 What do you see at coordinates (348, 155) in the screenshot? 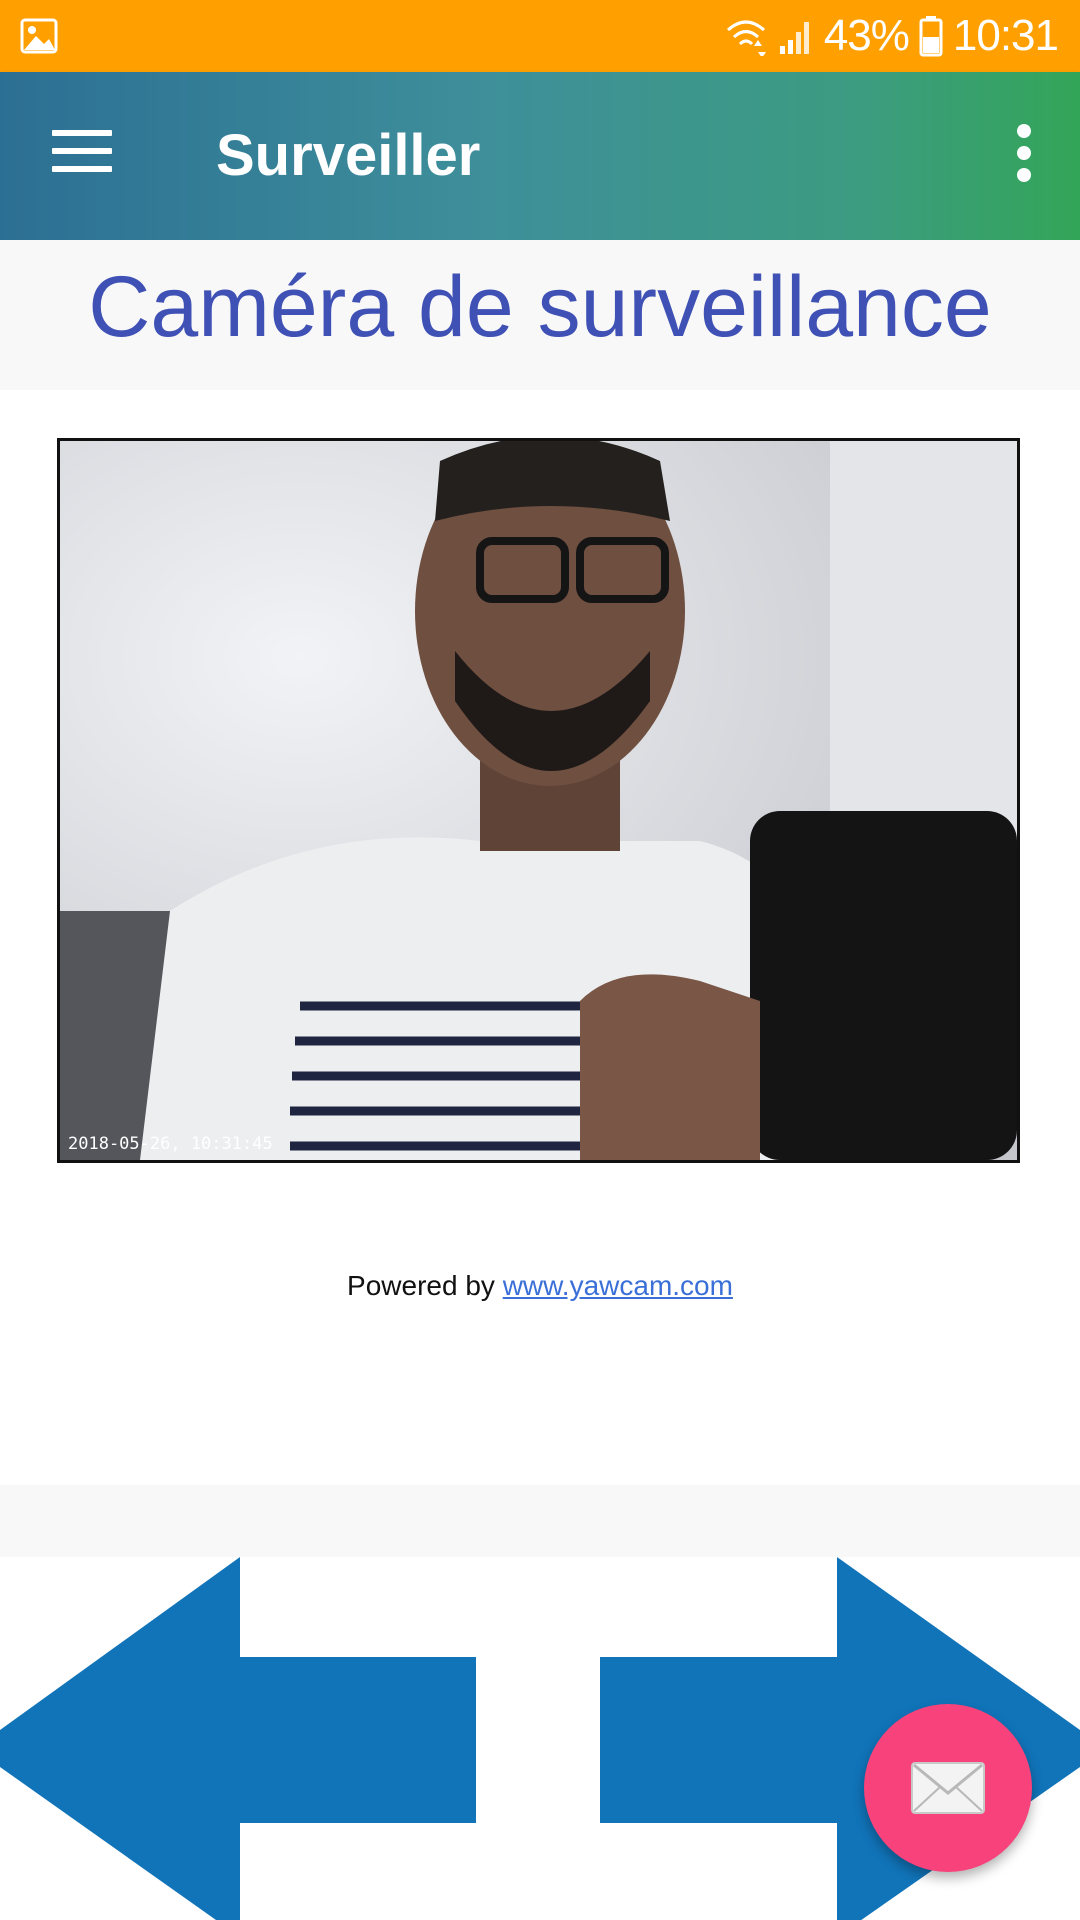
I see `app-title: Surveiller` at bounding box center [348, 155].